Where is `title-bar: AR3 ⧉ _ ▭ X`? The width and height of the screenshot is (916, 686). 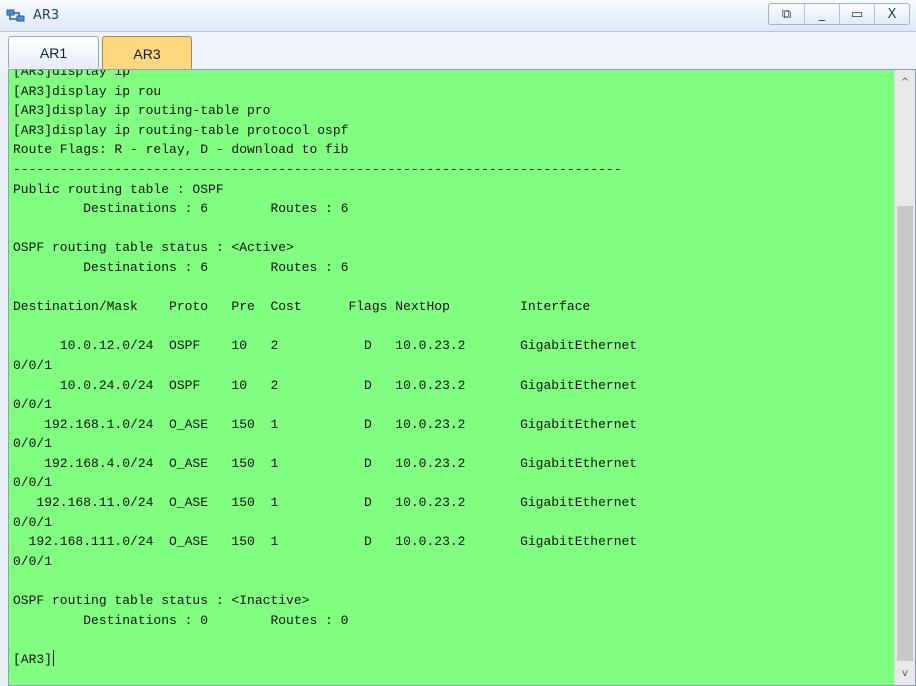
title-bar: AR3 ⧉ _ ▭ X is located at coordinates (458, 16).